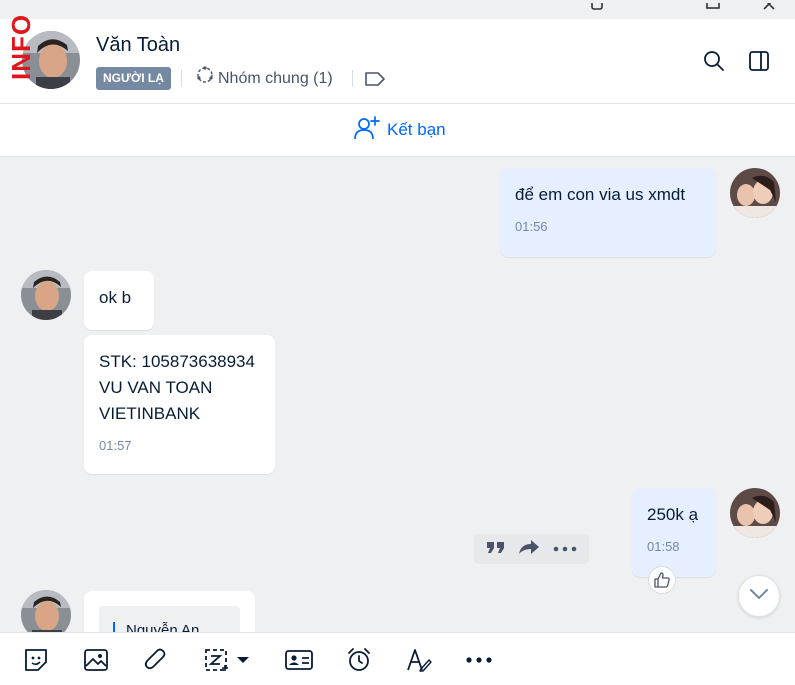 The image size is (795, 685). I want to click on scroll-down-button, so click(759, 596).